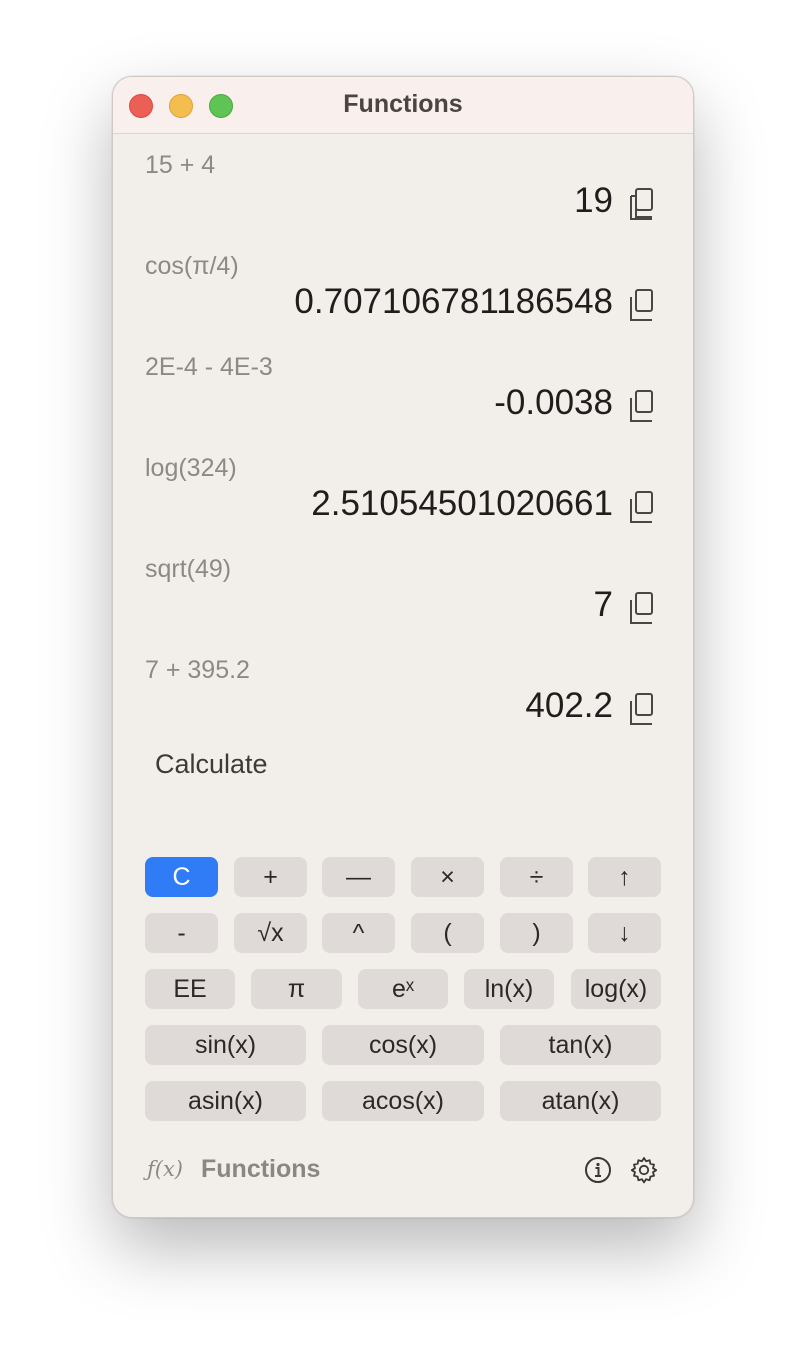  What do you see at coordinates (181, 933) in the screenshot?
I see `negate-button: -` at bounding box center [181, 933].